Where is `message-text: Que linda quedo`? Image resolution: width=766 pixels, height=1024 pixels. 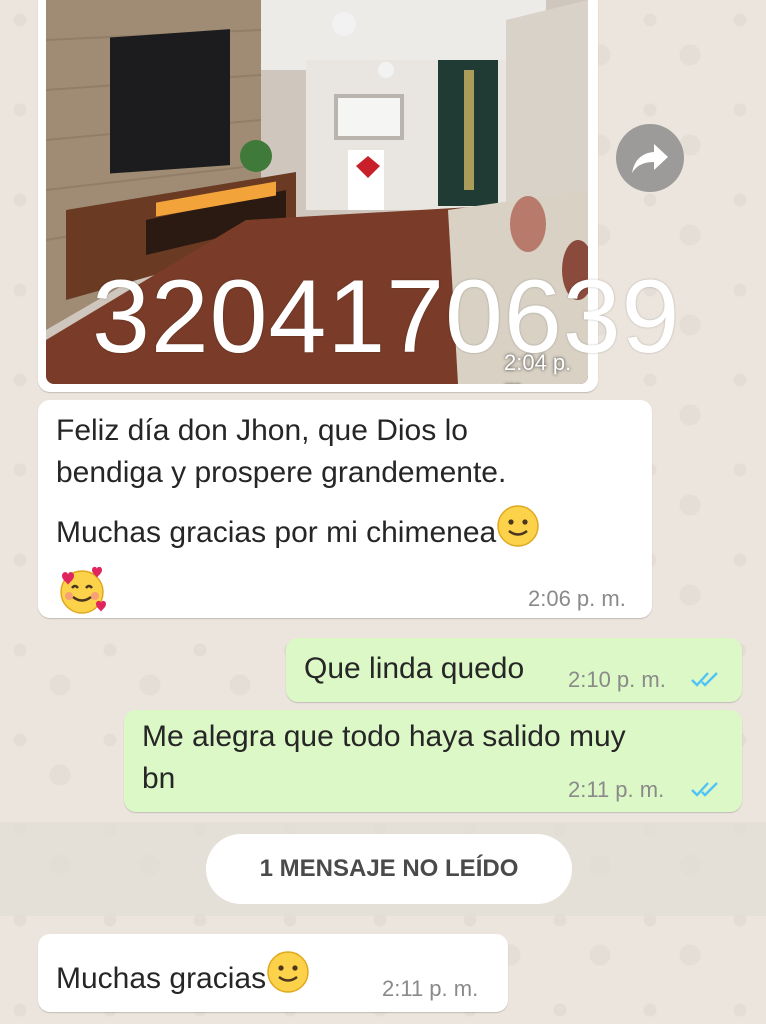 message-text: Que linda quedo is located at coordinates (414, 668).